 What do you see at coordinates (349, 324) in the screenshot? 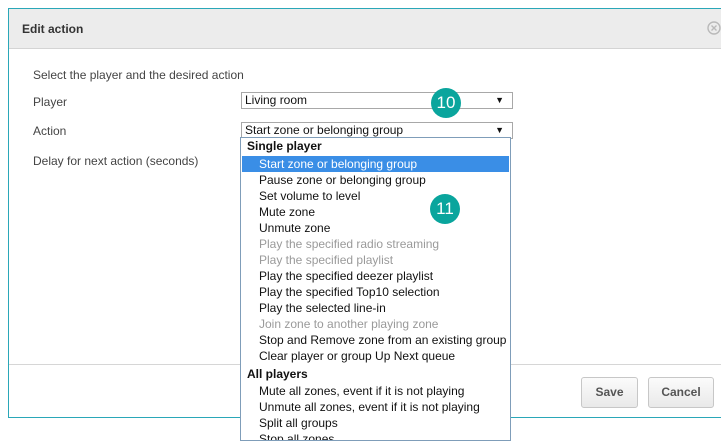
I see `dropdown-option: Join zone to another playing zone` at bounding box center [349, 324].